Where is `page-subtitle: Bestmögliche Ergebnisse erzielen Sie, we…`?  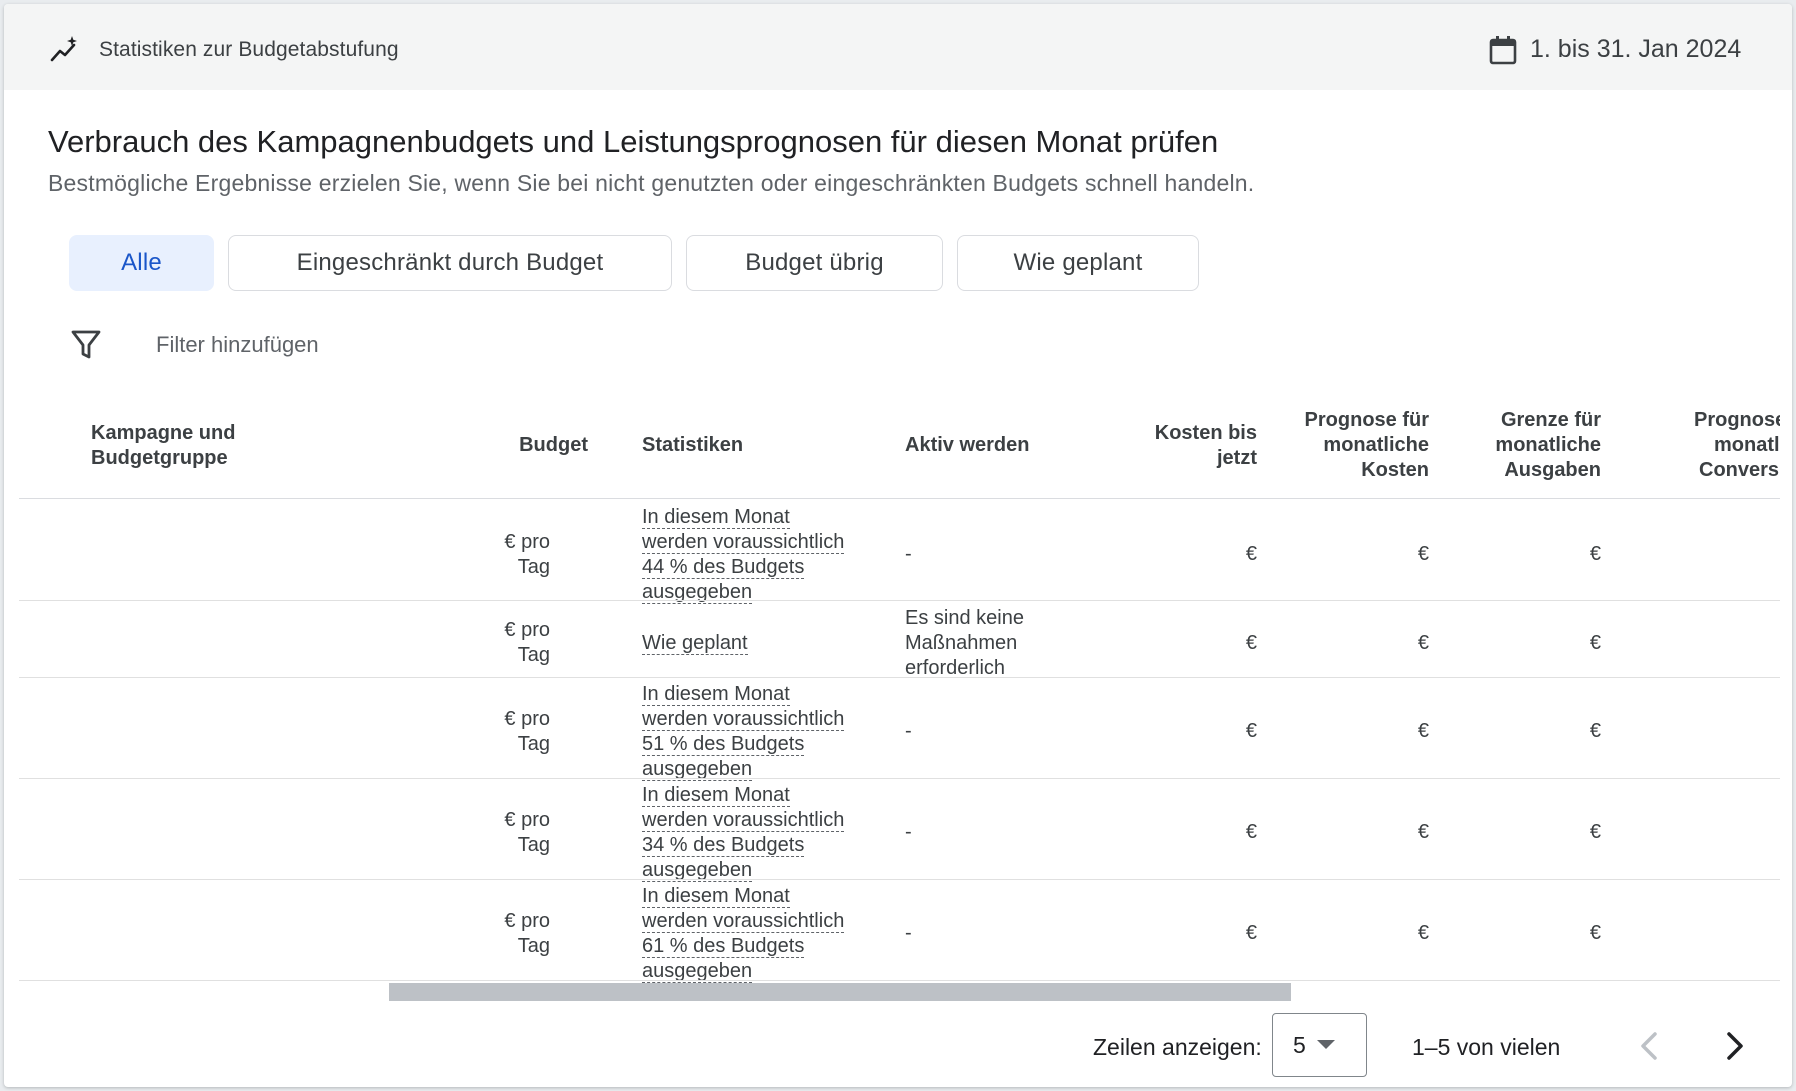
page-subtitle: Bestmögliche Ergebnisse erzielen Sie, we… is located at coordinates (651, 183).